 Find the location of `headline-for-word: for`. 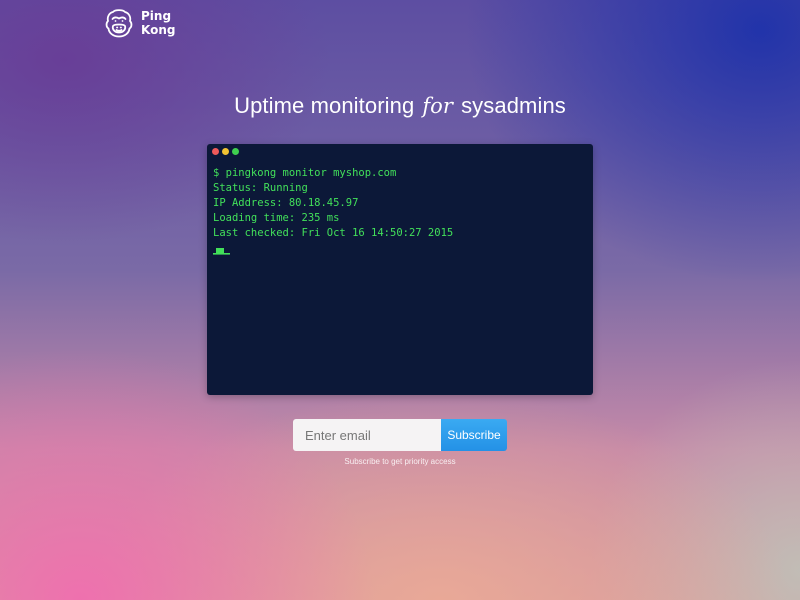

headline-for-word: for is located at coordinates (438, 106).